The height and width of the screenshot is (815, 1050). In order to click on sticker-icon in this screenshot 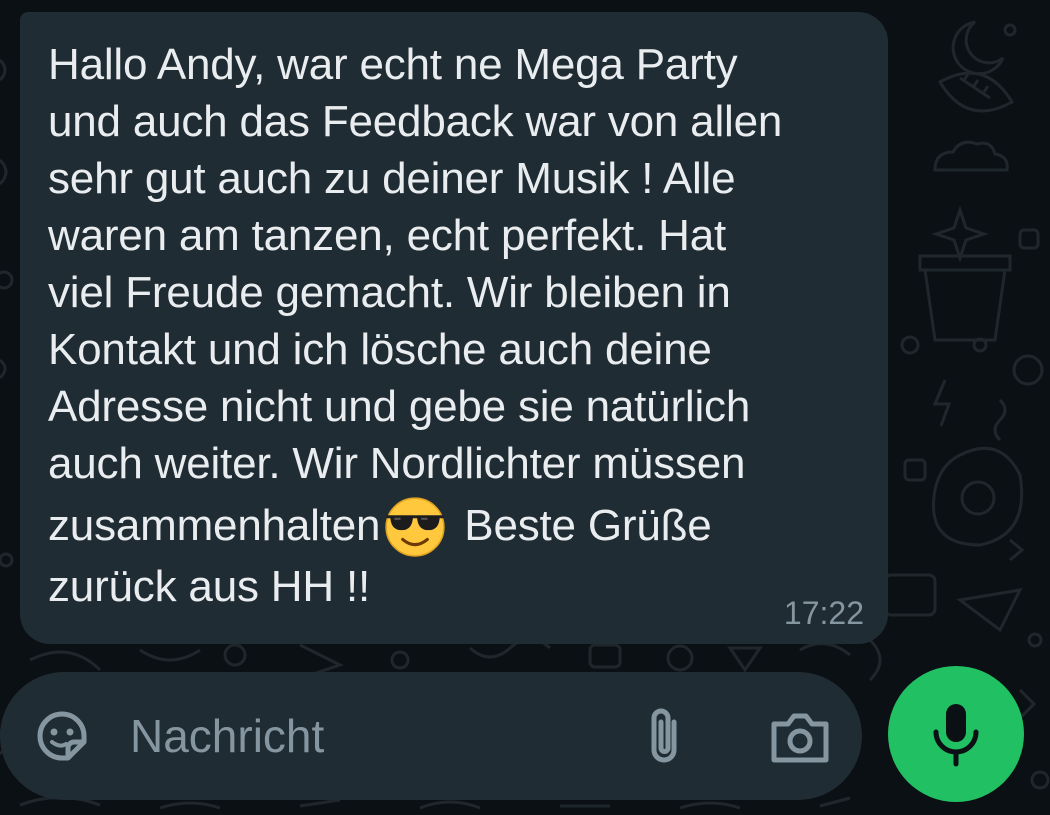, I will do `click(62, 736)`.